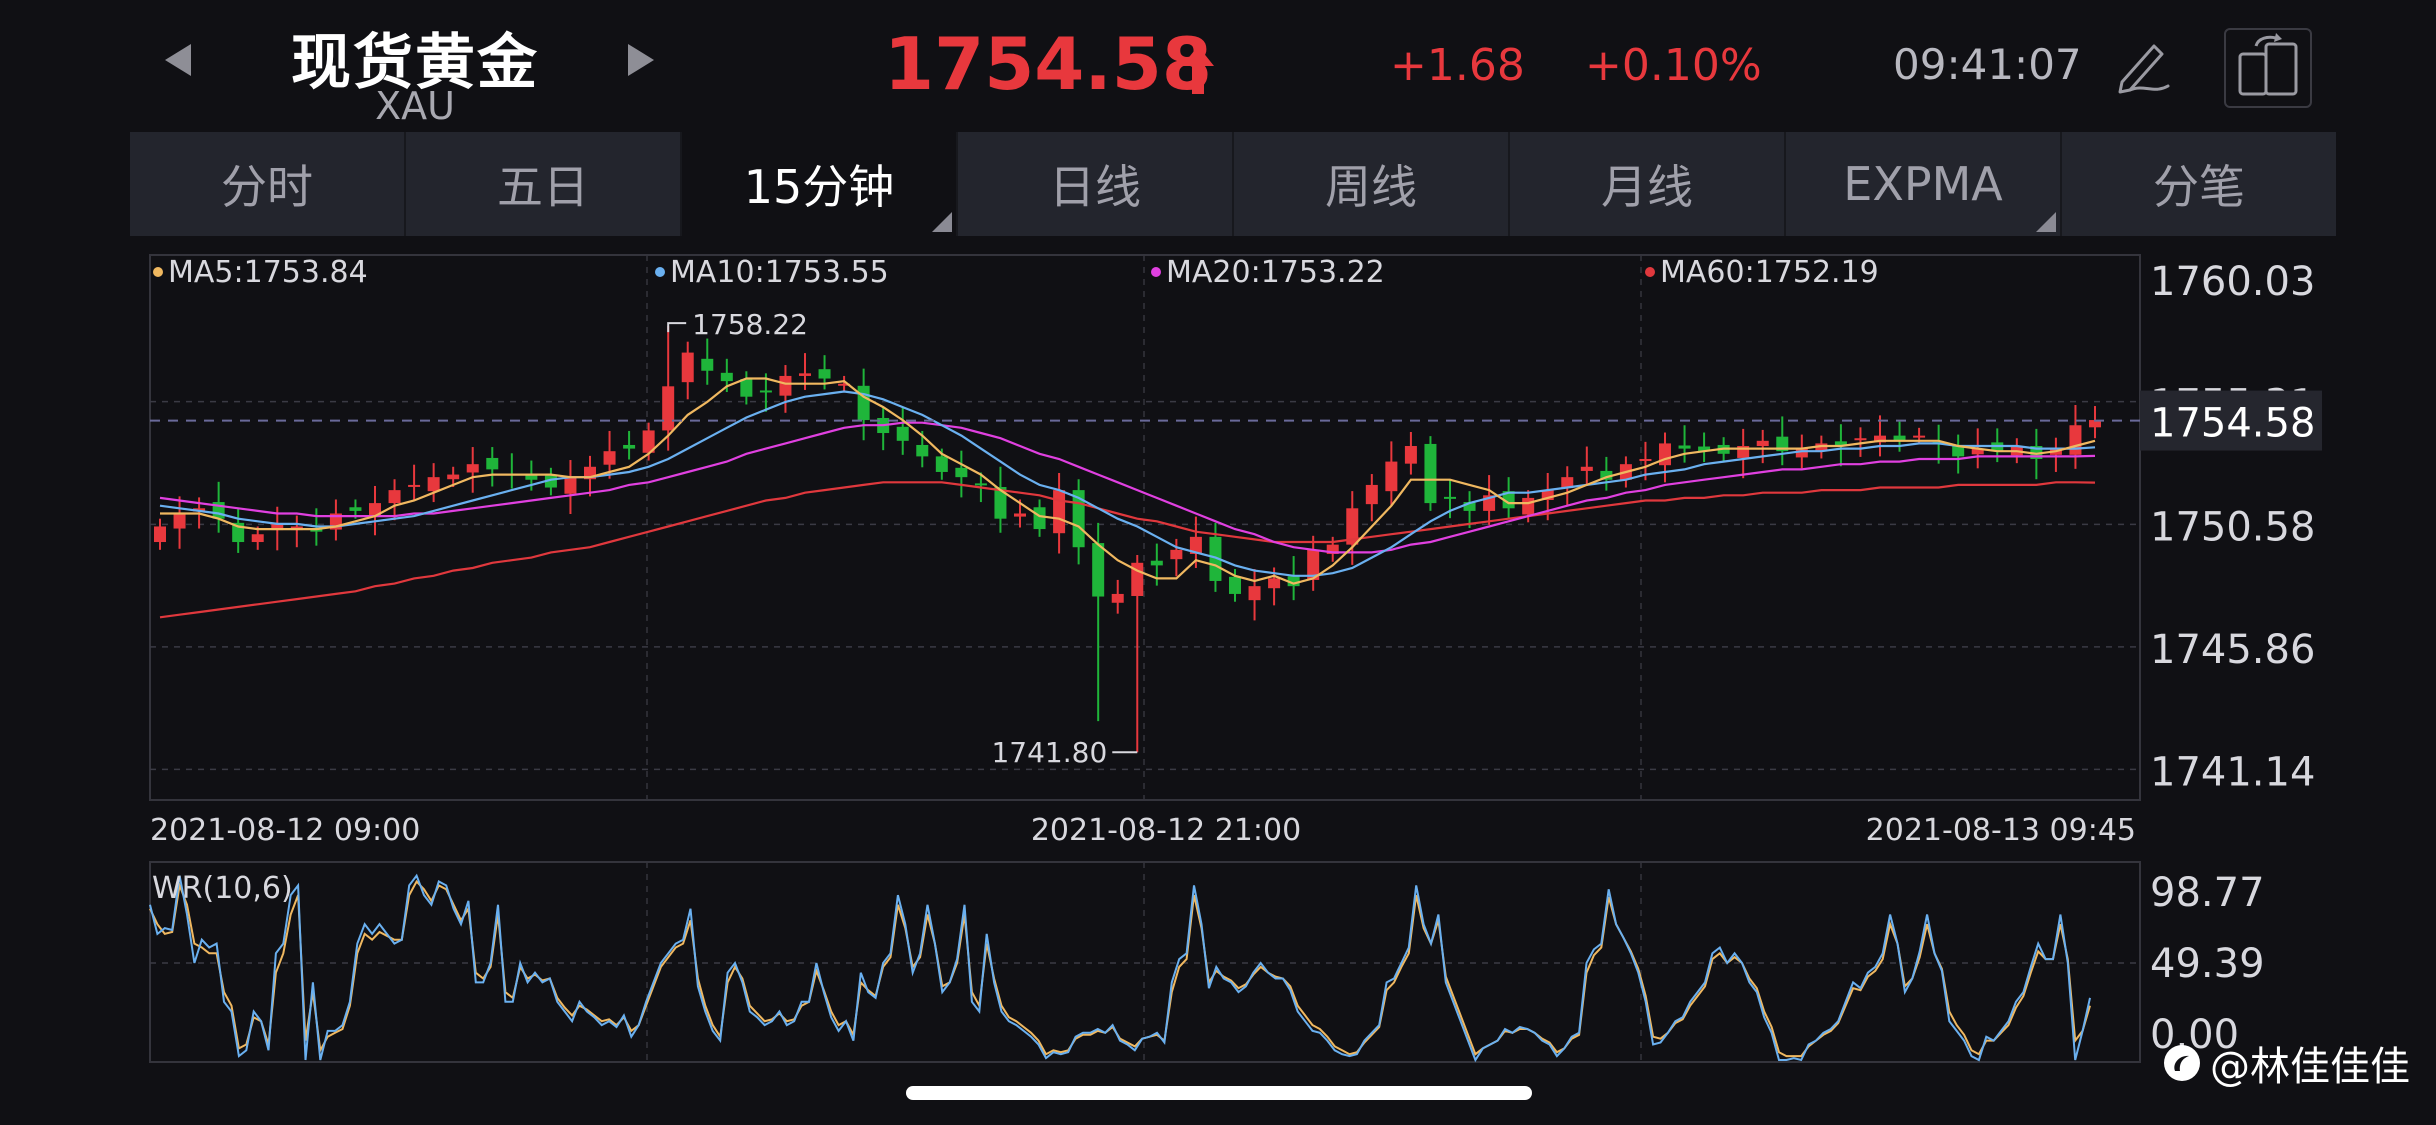  Describe the element at coordinates (268, 272) in the screenshot. I see `legend-label: MA5:1753.84` at that location.